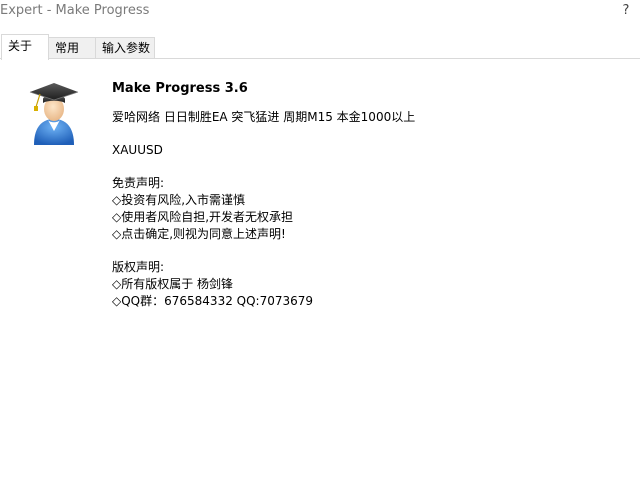 This screenshot has height=480, width=640. I want to click on ea-name-version: Make Progress 3.6, so click(180, 88).